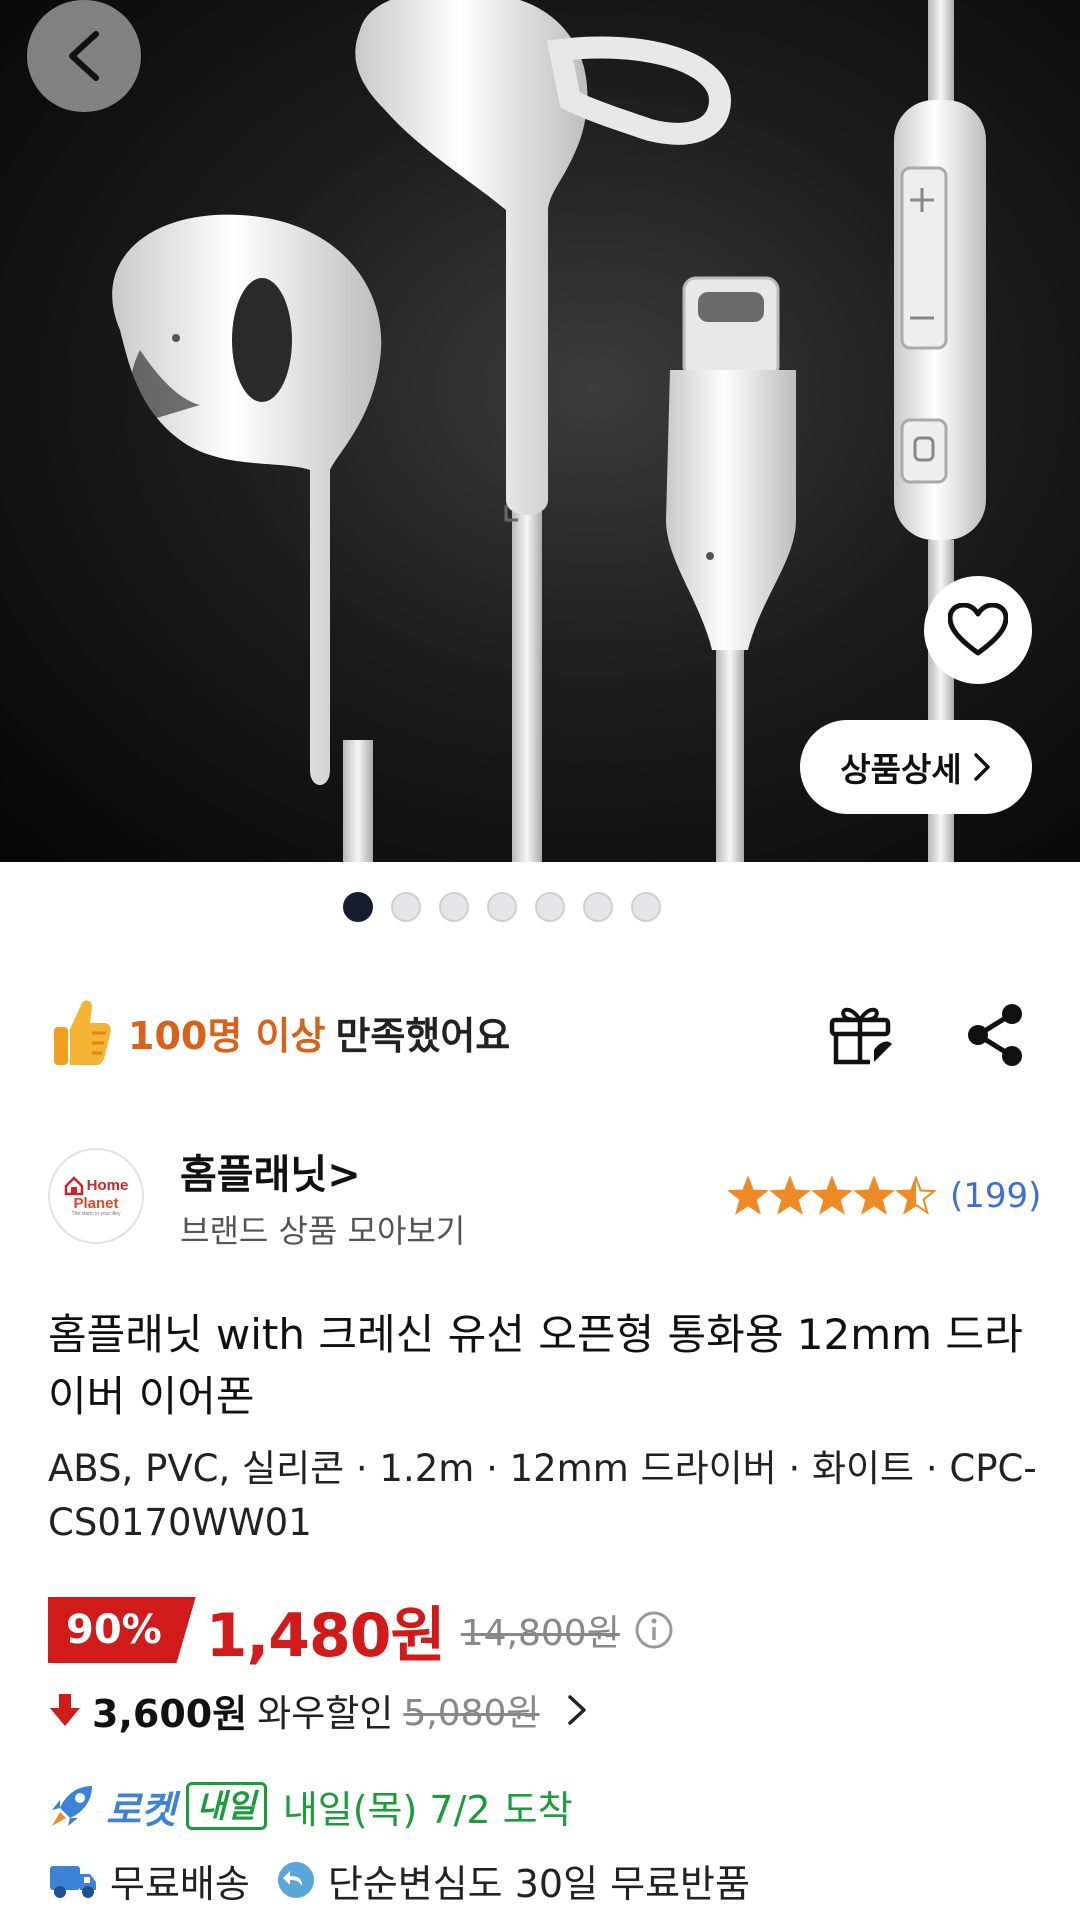 Image resolution: width=1080 pixels, height=1917 pixels. I want to click on wow-original-price: 5,080원, so click(471, 1713).